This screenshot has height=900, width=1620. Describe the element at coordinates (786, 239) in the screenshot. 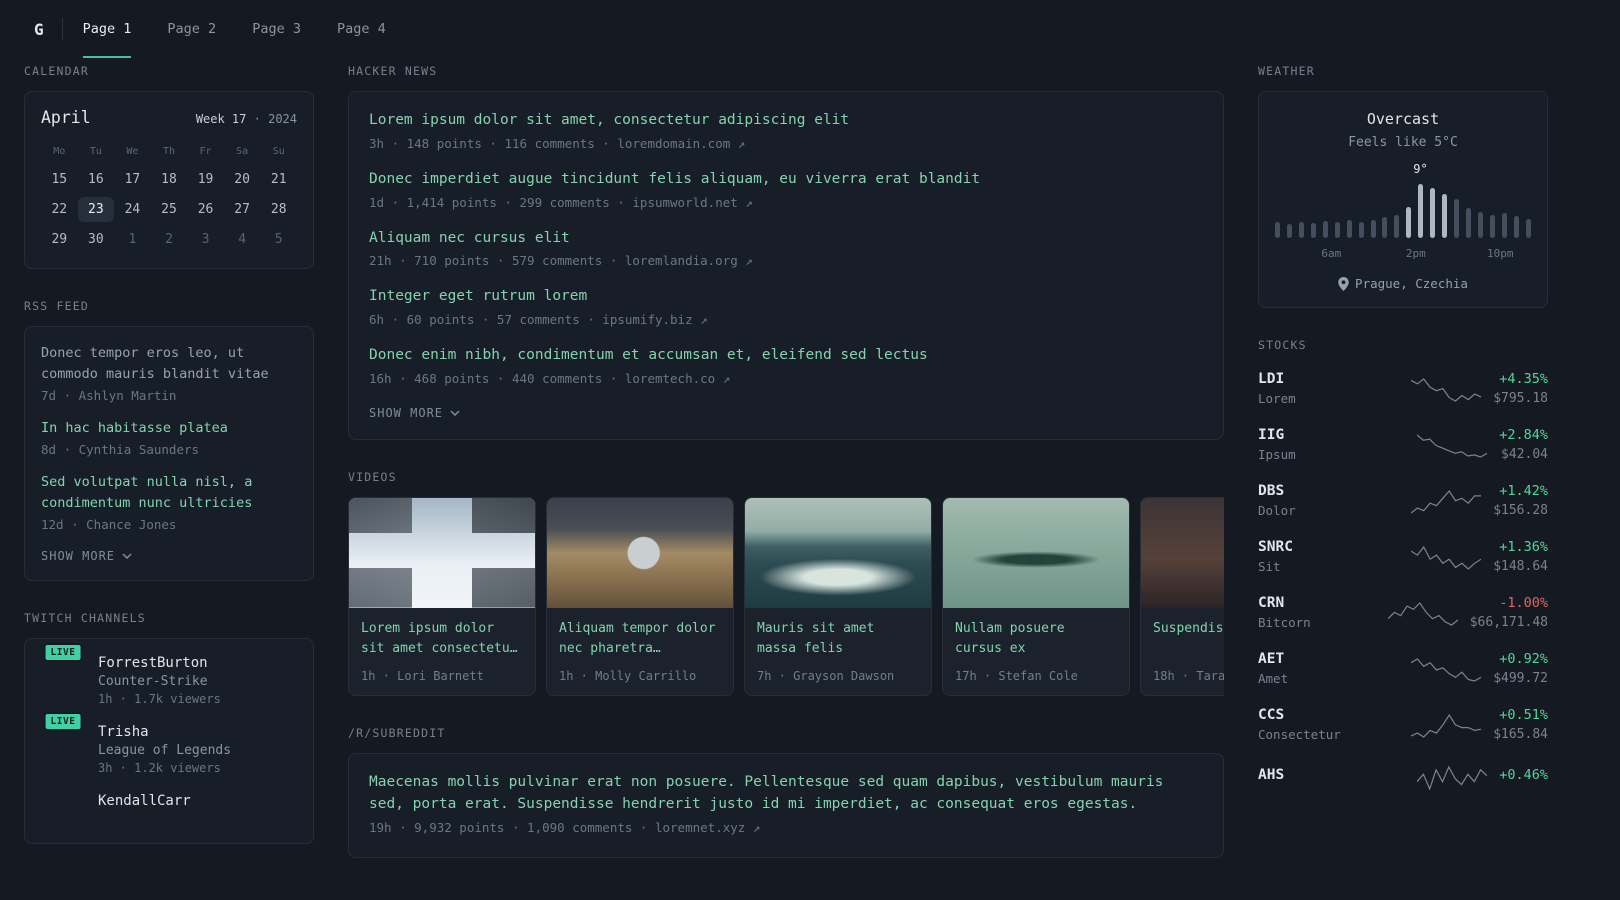

I see `story-link: Aliquam nec cursus elit` at that location.